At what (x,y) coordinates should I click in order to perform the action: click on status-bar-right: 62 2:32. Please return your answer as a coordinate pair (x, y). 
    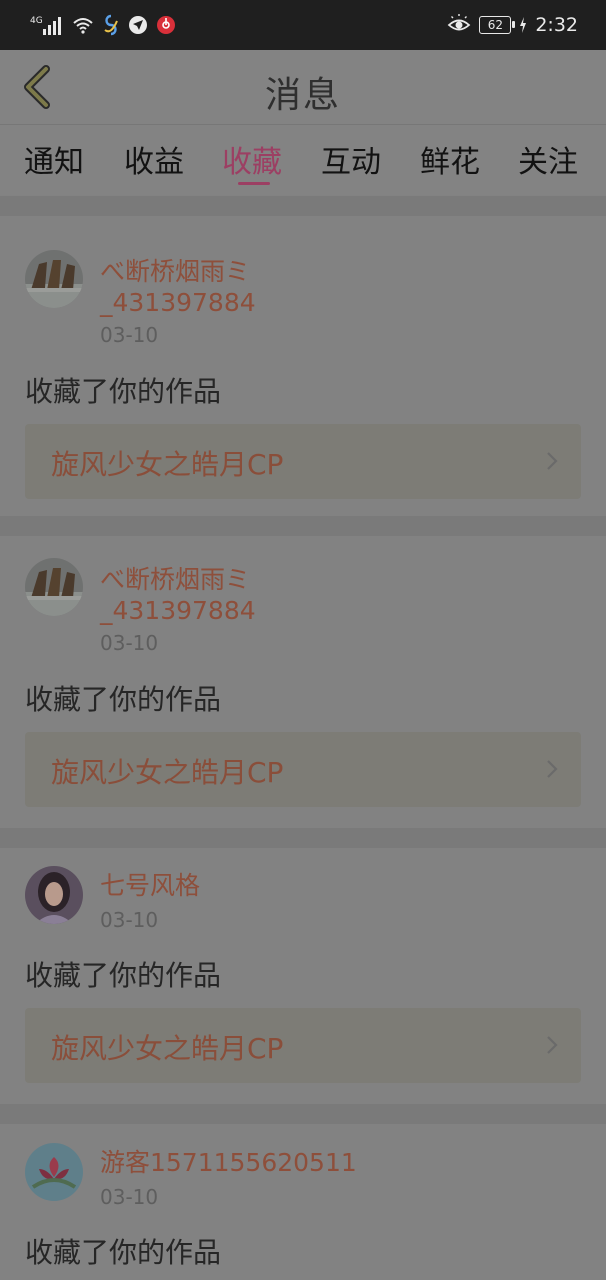
    Looking at the image, I should click on (512, 25).